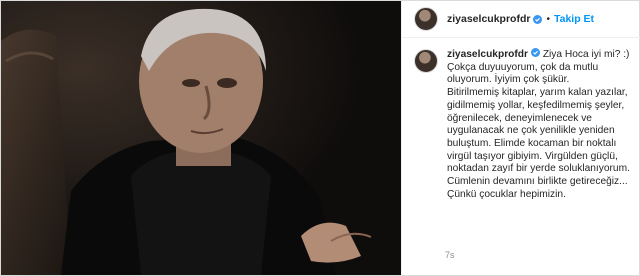 The image size is (640, 276). Describe the element at coordinates (426, 61) in the screenshot. I see `caption-avatar` at that location.